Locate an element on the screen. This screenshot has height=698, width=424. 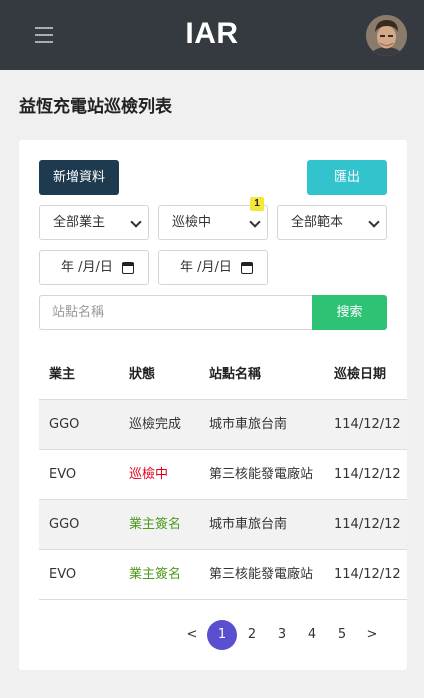
pagination-prev-button: < is located at coordinates (192, 635).